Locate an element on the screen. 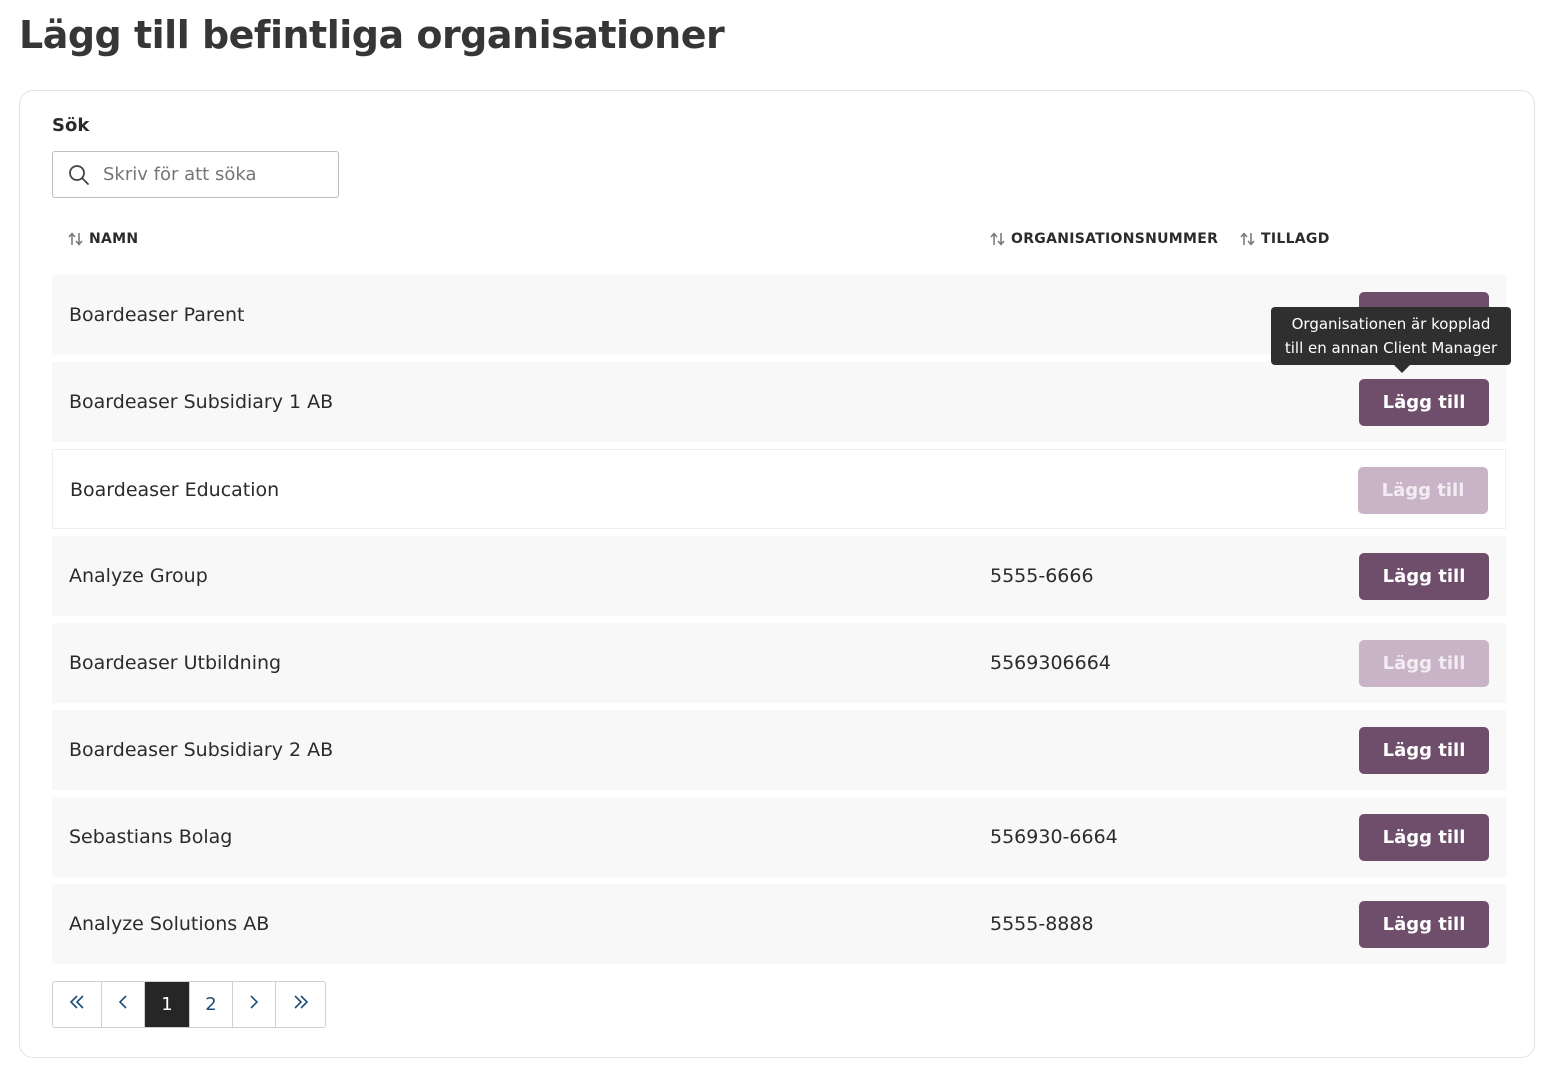  search-label: Sök is located at coordinates (71, 125).